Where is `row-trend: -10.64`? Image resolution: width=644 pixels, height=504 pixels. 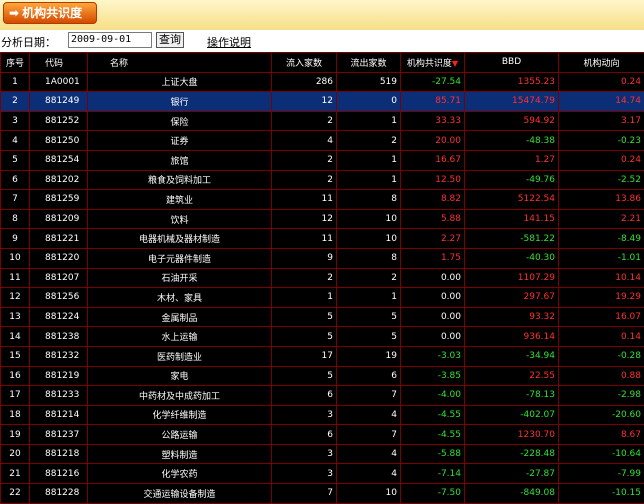
row-trend: -10.64 is located at coordinates (601, 454).